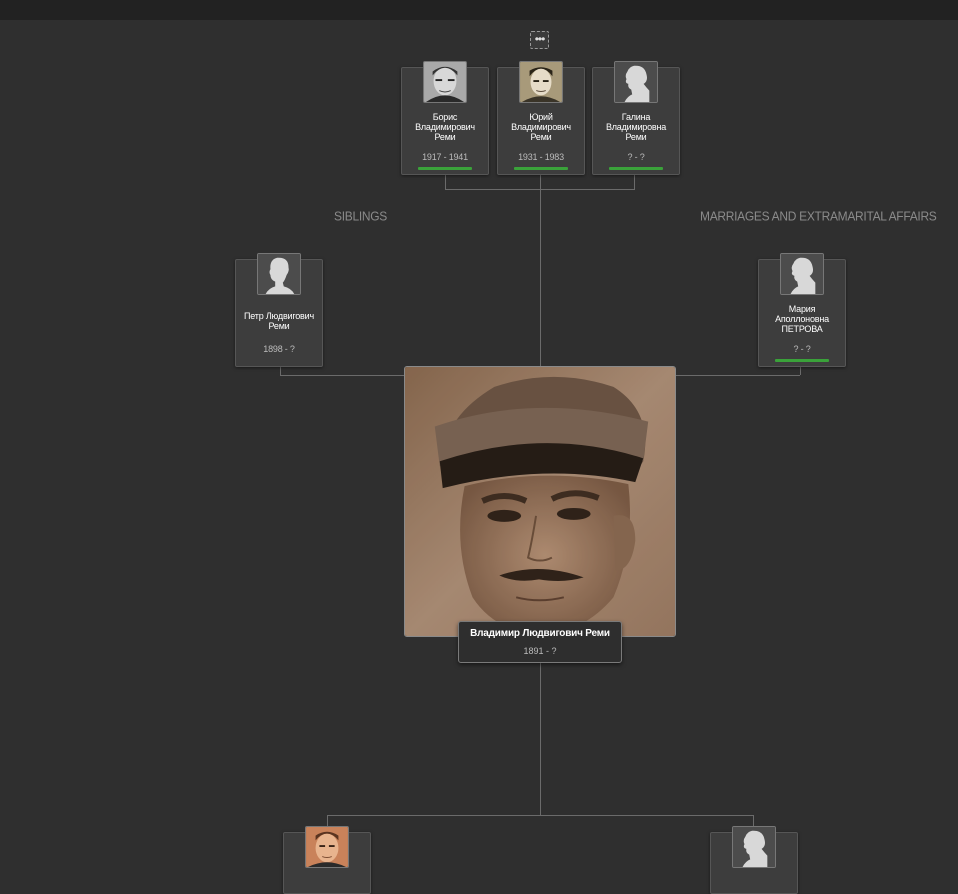  What do you see at coordinates (540, 501) in the screenshot?
I see `main-person-photo` at bounding box center [540, 501].